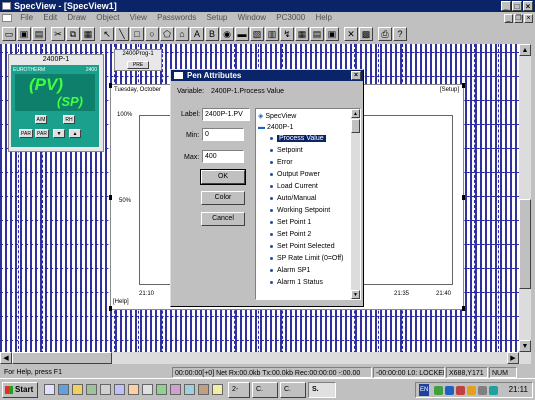 The image size is (535, 400). I want to click on up-arrow-icon: ▲, so click(75, 133).